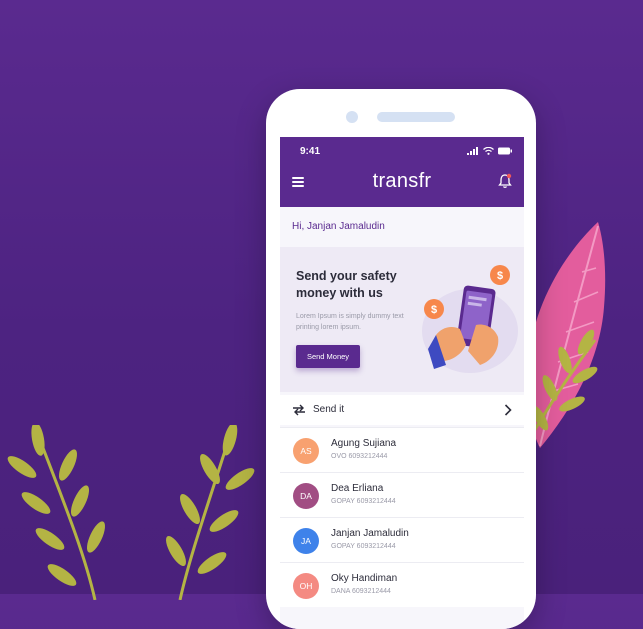 Image resolution: width=643 pixels, height=629 pixels. Describe the element at coordinates (505, 181) in the screenshot. I see `notification-bell-icon` at that location.